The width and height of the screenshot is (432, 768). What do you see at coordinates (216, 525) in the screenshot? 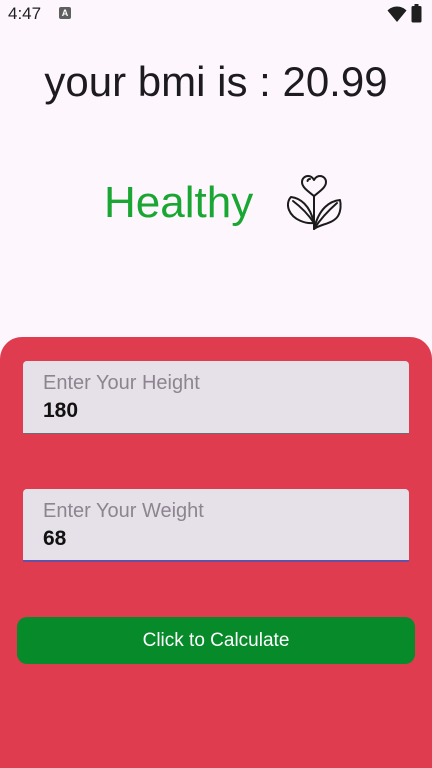
I see `weight-field: Enter Your Weight 68` at bounding box center [216, 525].